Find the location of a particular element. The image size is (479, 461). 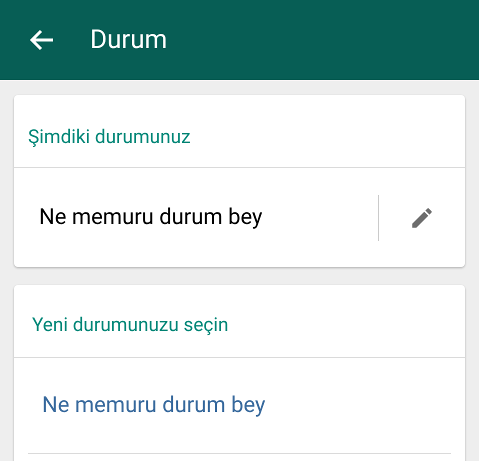

screen-title: Durum is located at coordinates (129, 40).